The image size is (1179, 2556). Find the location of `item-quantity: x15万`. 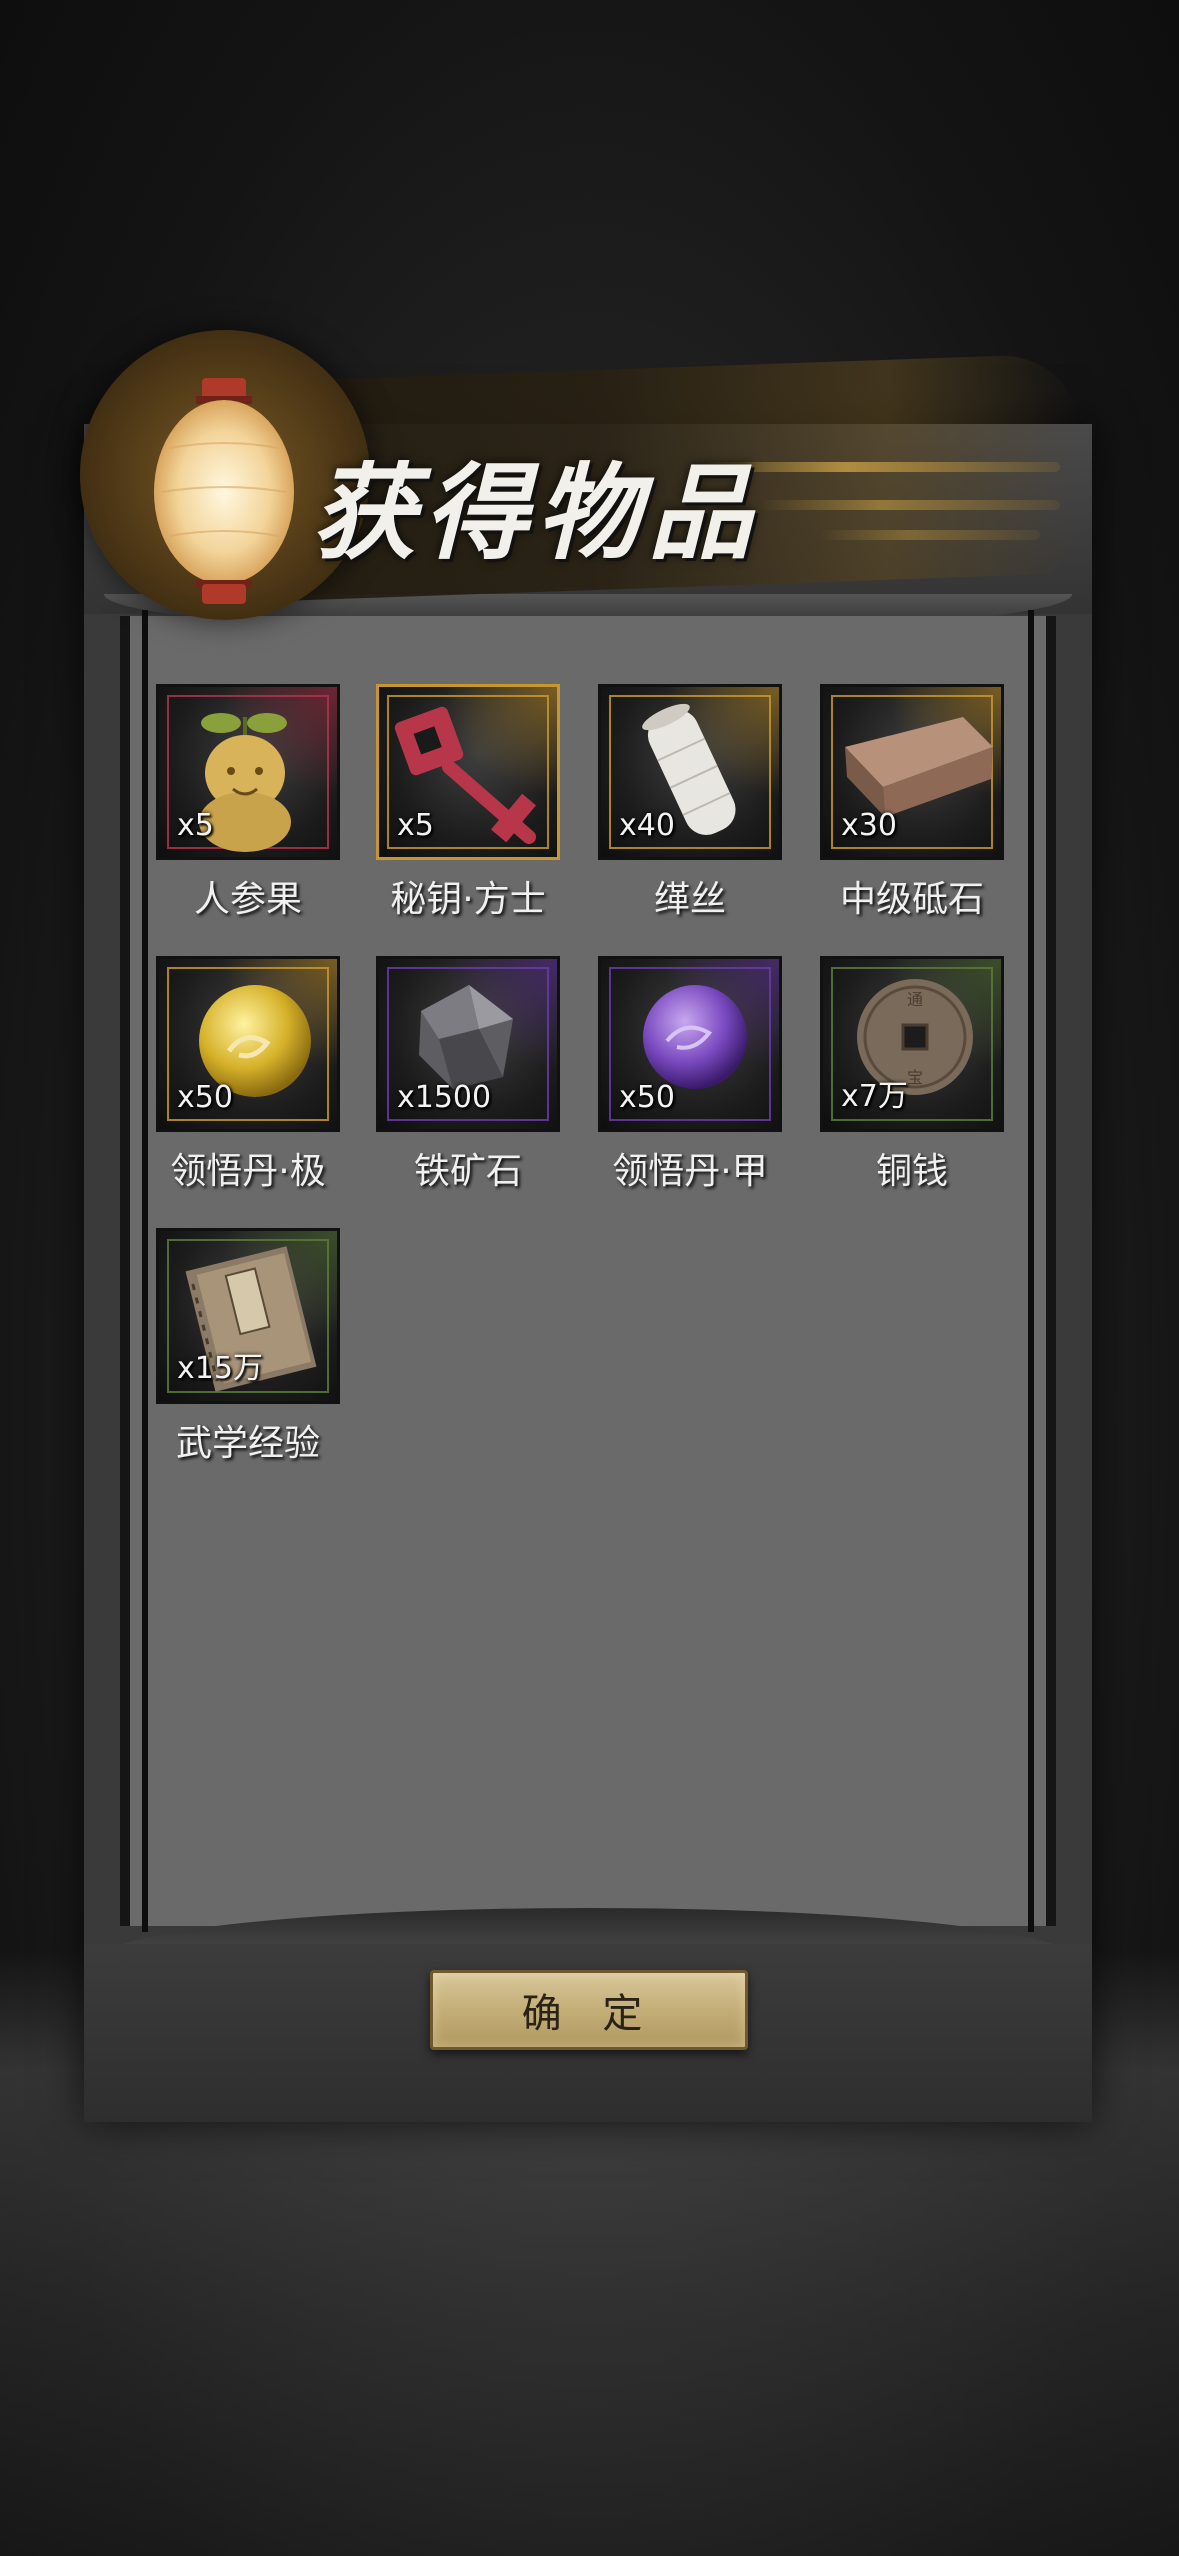

item-quantity: x15万 is located at coordinates (220, 1368).